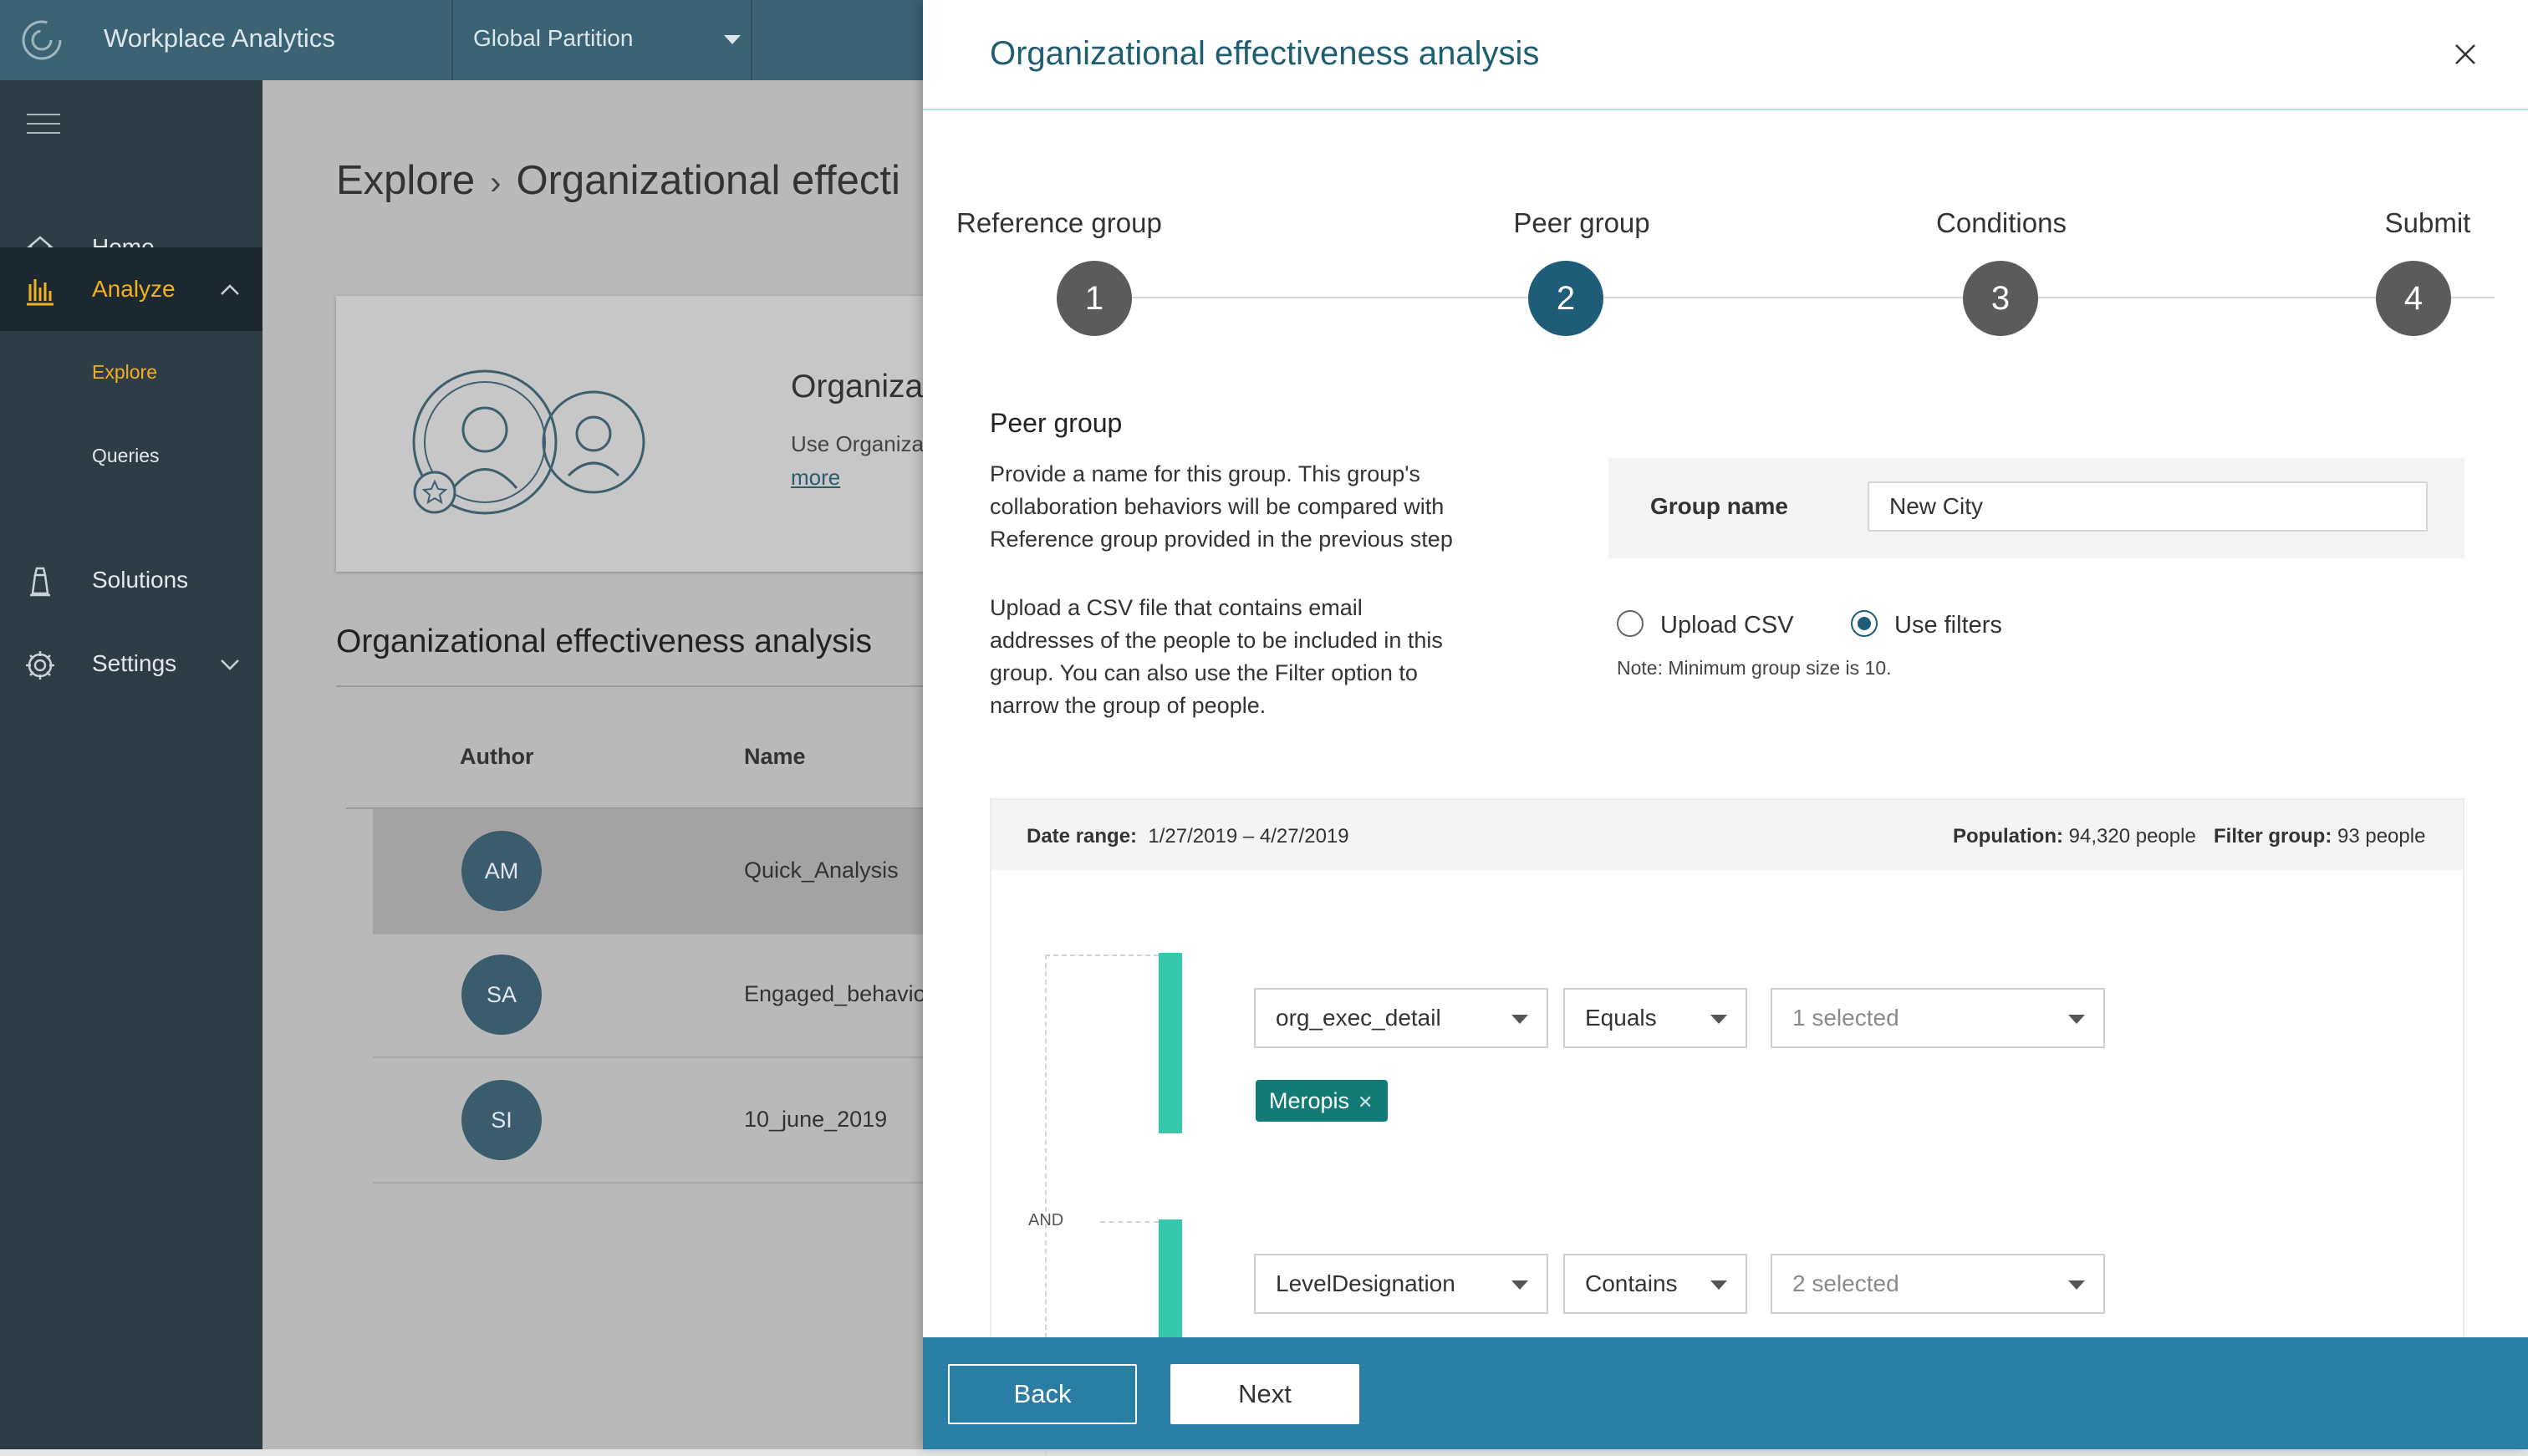  I want to click on step-3-indicator: 3, so click(2000, 298).